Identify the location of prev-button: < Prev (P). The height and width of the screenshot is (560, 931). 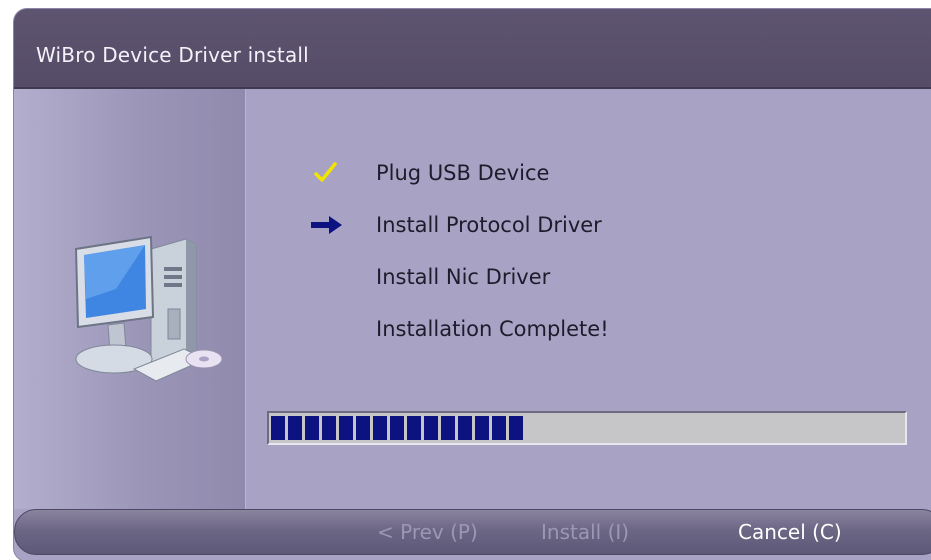
(427, 532).